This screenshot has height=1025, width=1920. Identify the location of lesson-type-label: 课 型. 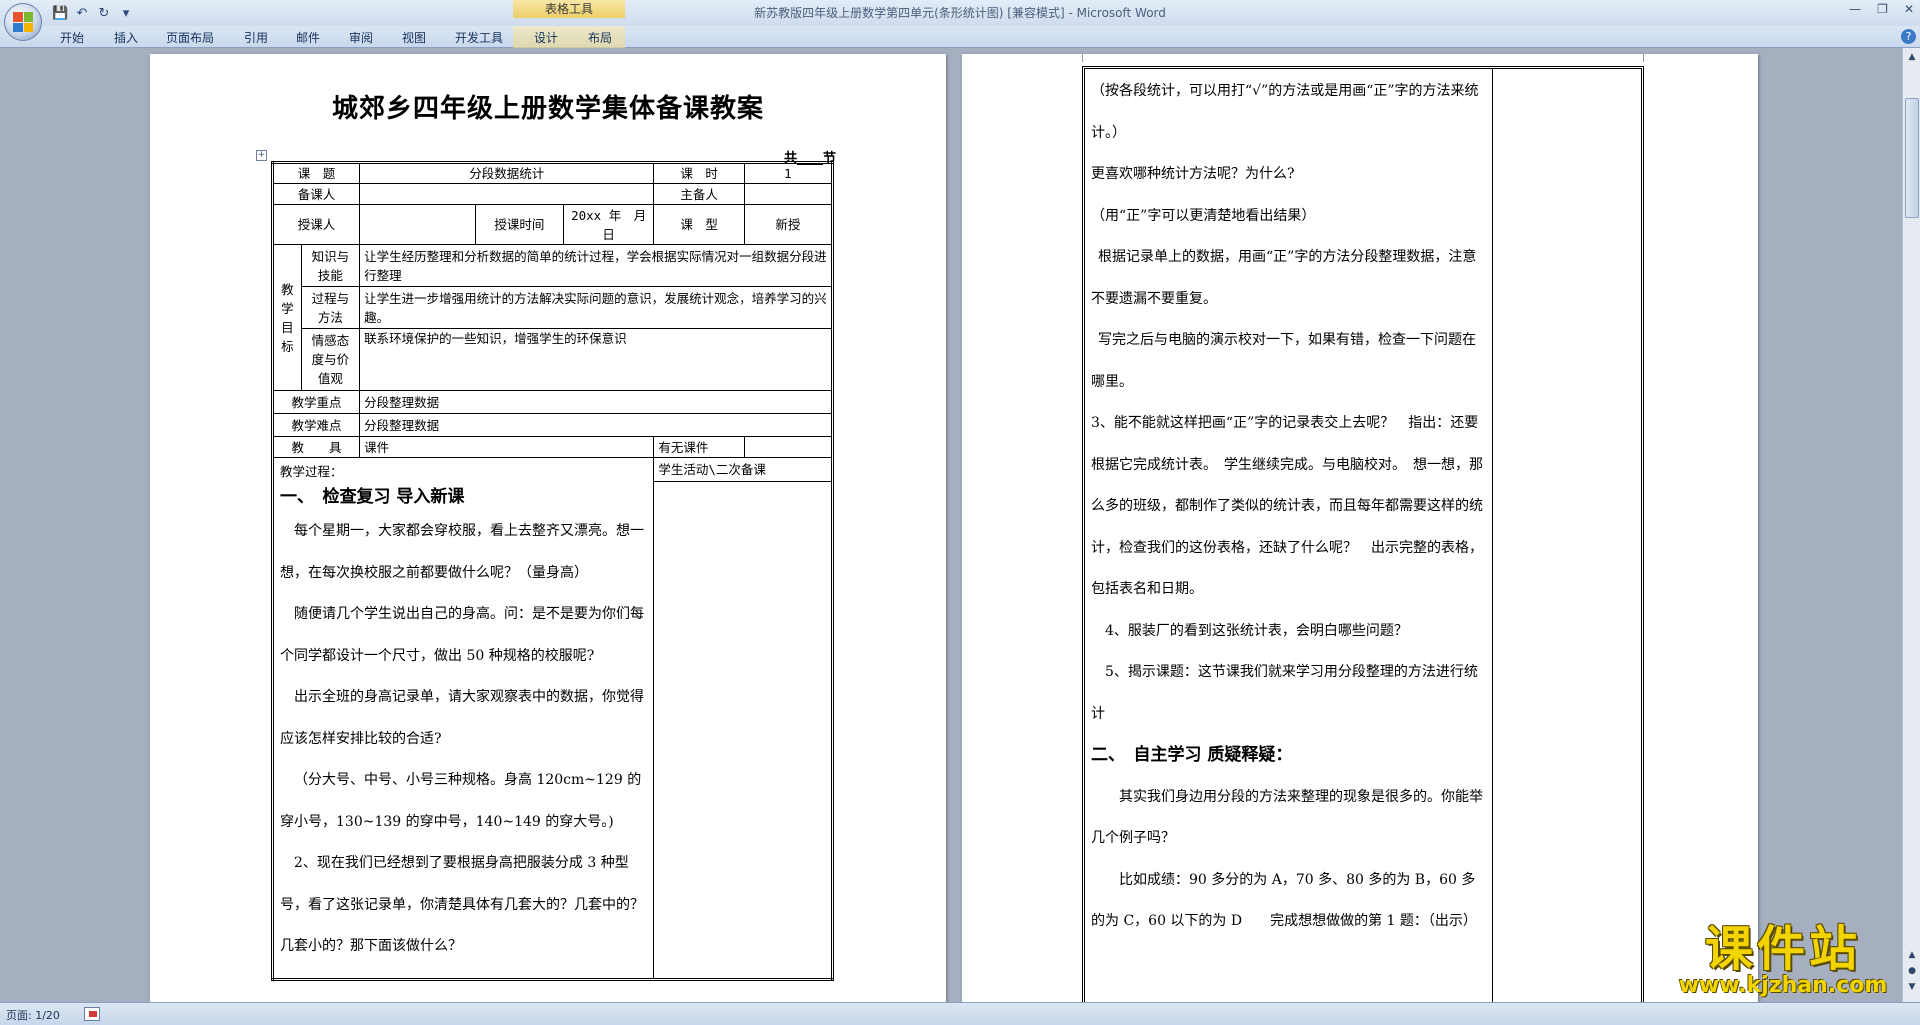
(699, 224).